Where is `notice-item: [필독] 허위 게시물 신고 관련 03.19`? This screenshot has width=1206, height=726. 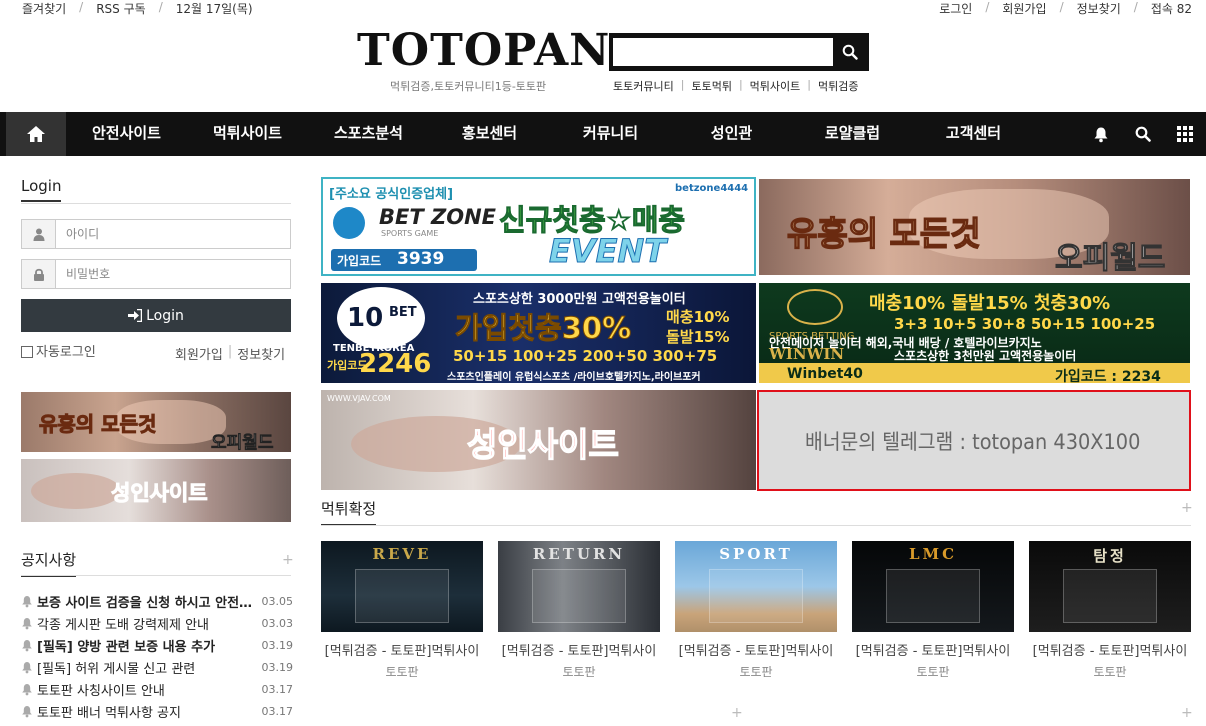
notice-item: [필독] 허위 게시물 신고 관련 03.19 is located at coordinates (157, 667).